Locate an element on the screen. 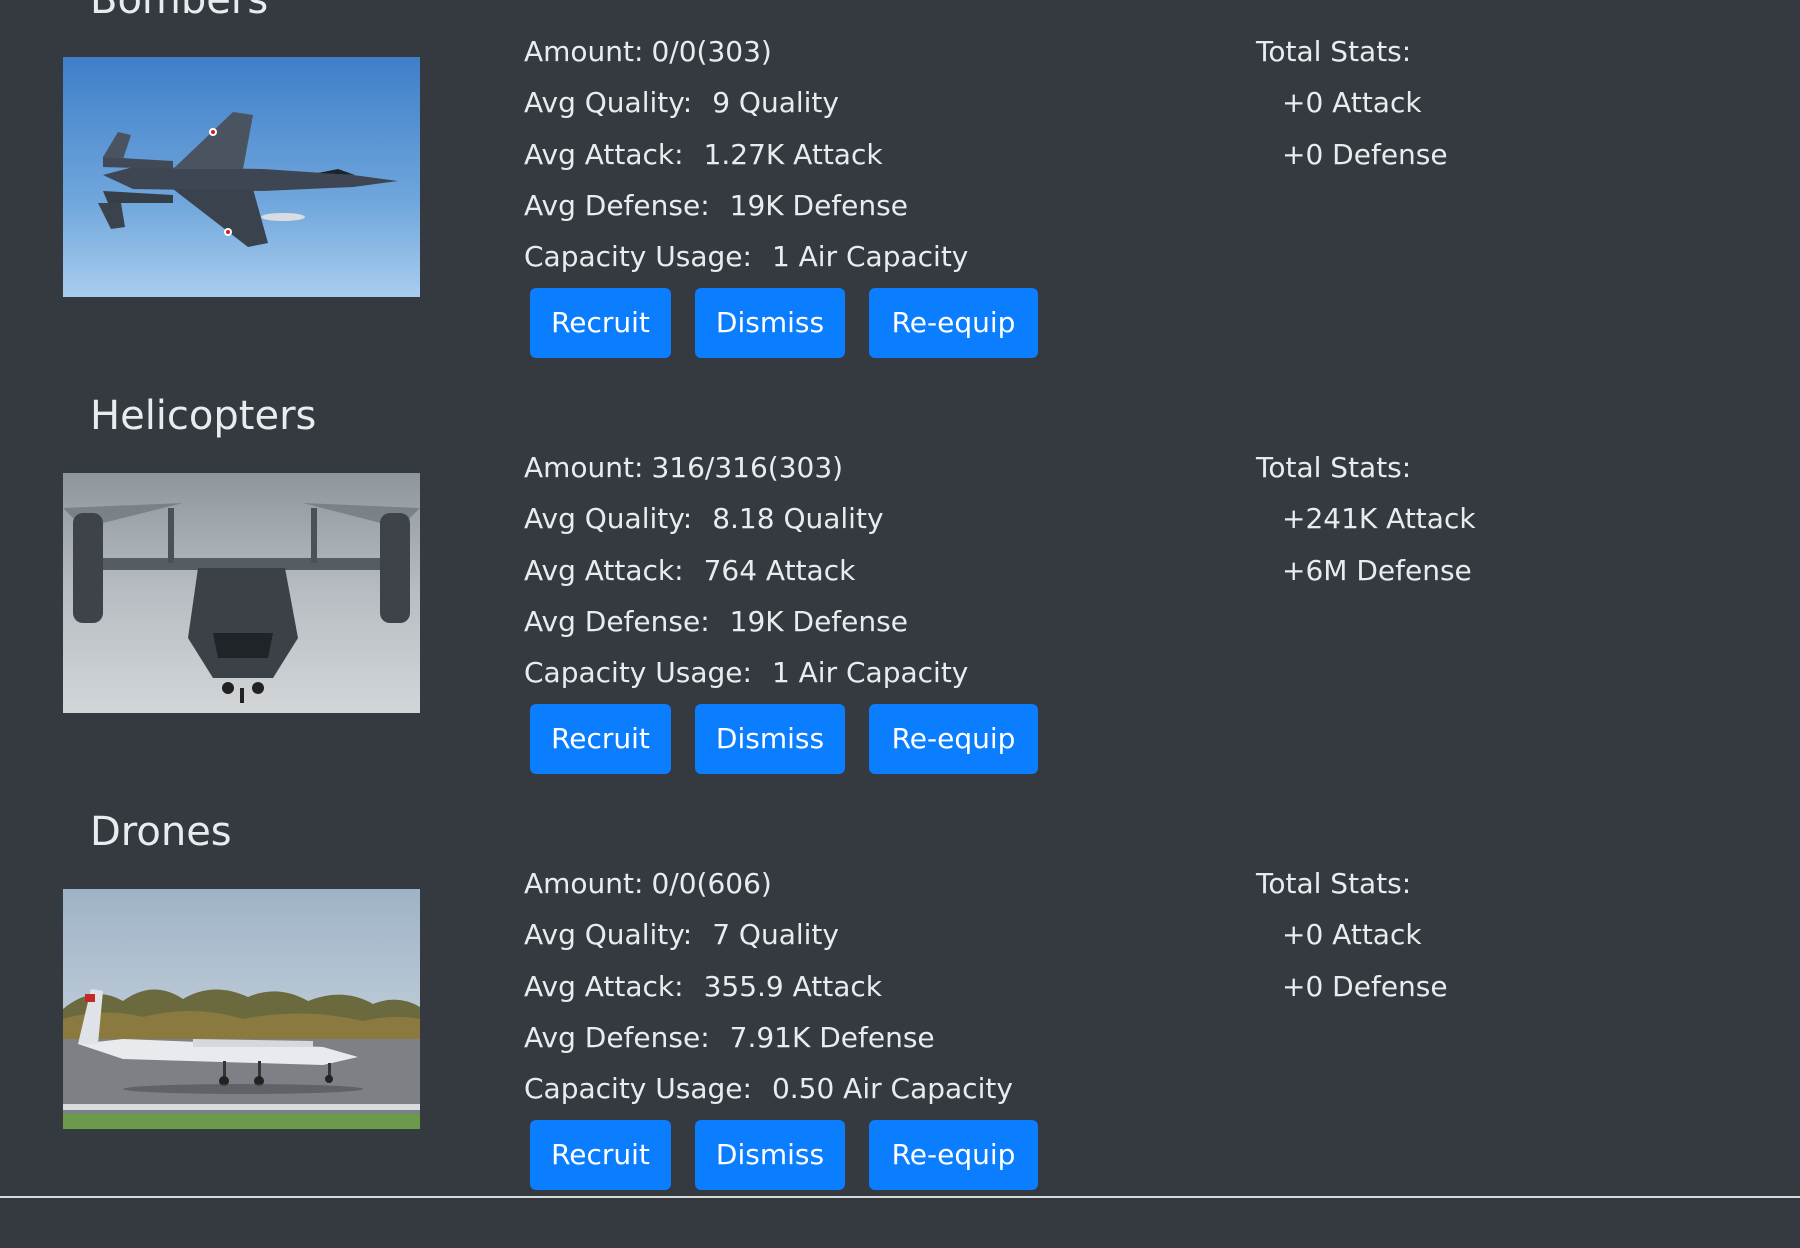 The width and height of the screenshot is (1800, 1248). amount-value: 0/0(303) is located at coordinates (711, 51).